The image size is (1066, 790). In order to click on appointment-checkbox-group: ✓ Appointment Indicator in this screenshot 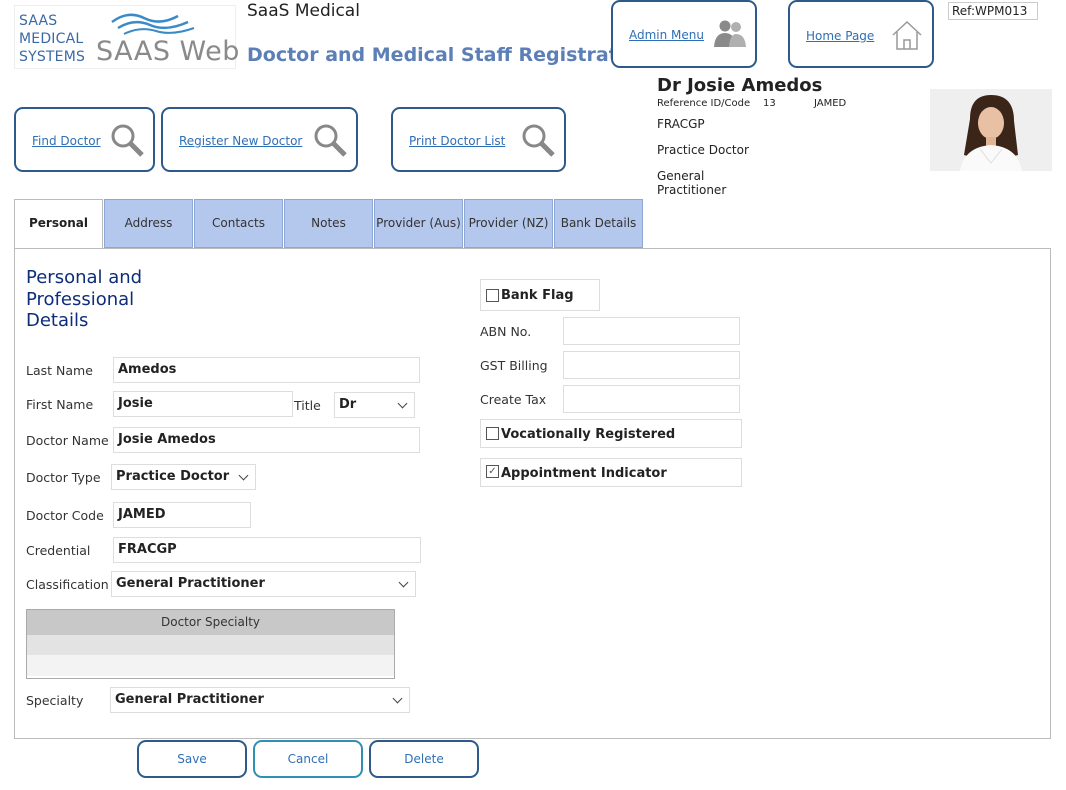, I will do `click(611, 472)`.